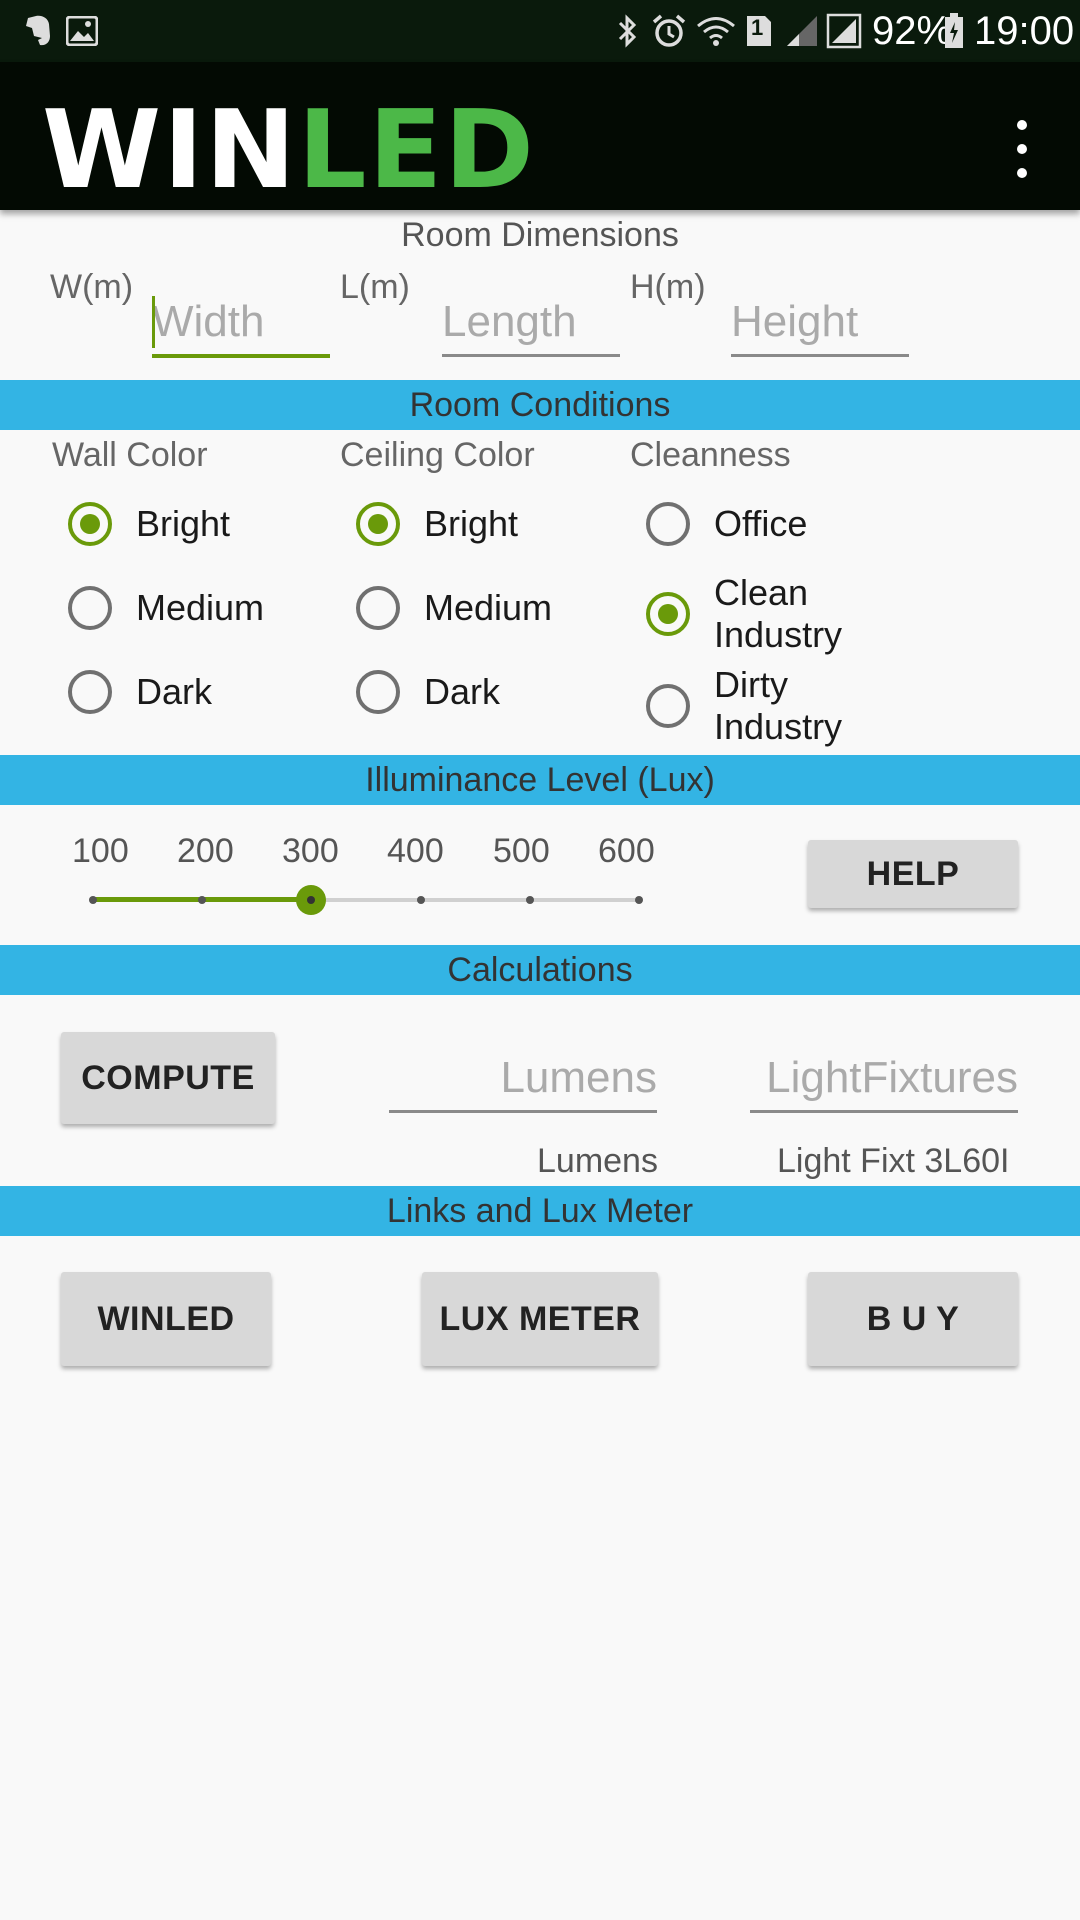  I want to click on ceiling-radio-medium: Medium, so click(454, 608).